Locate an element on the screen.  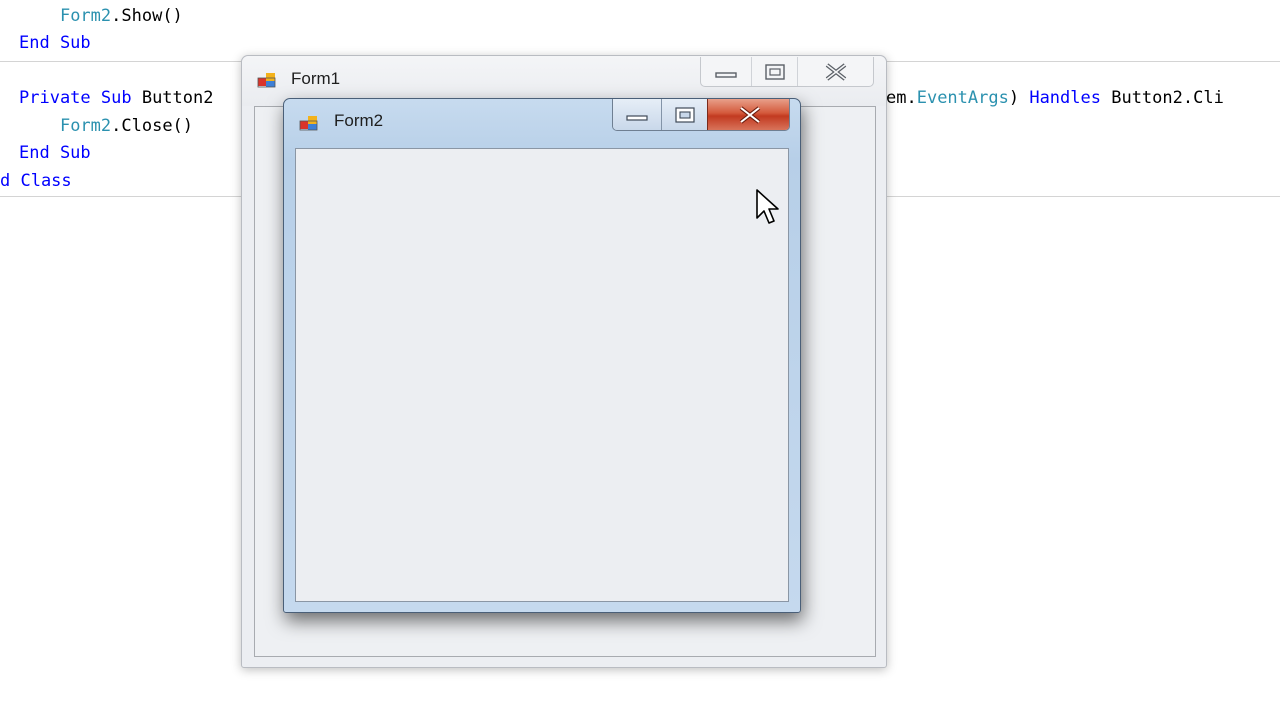
code-token: Private Sub is located at coordinates (75, 98).